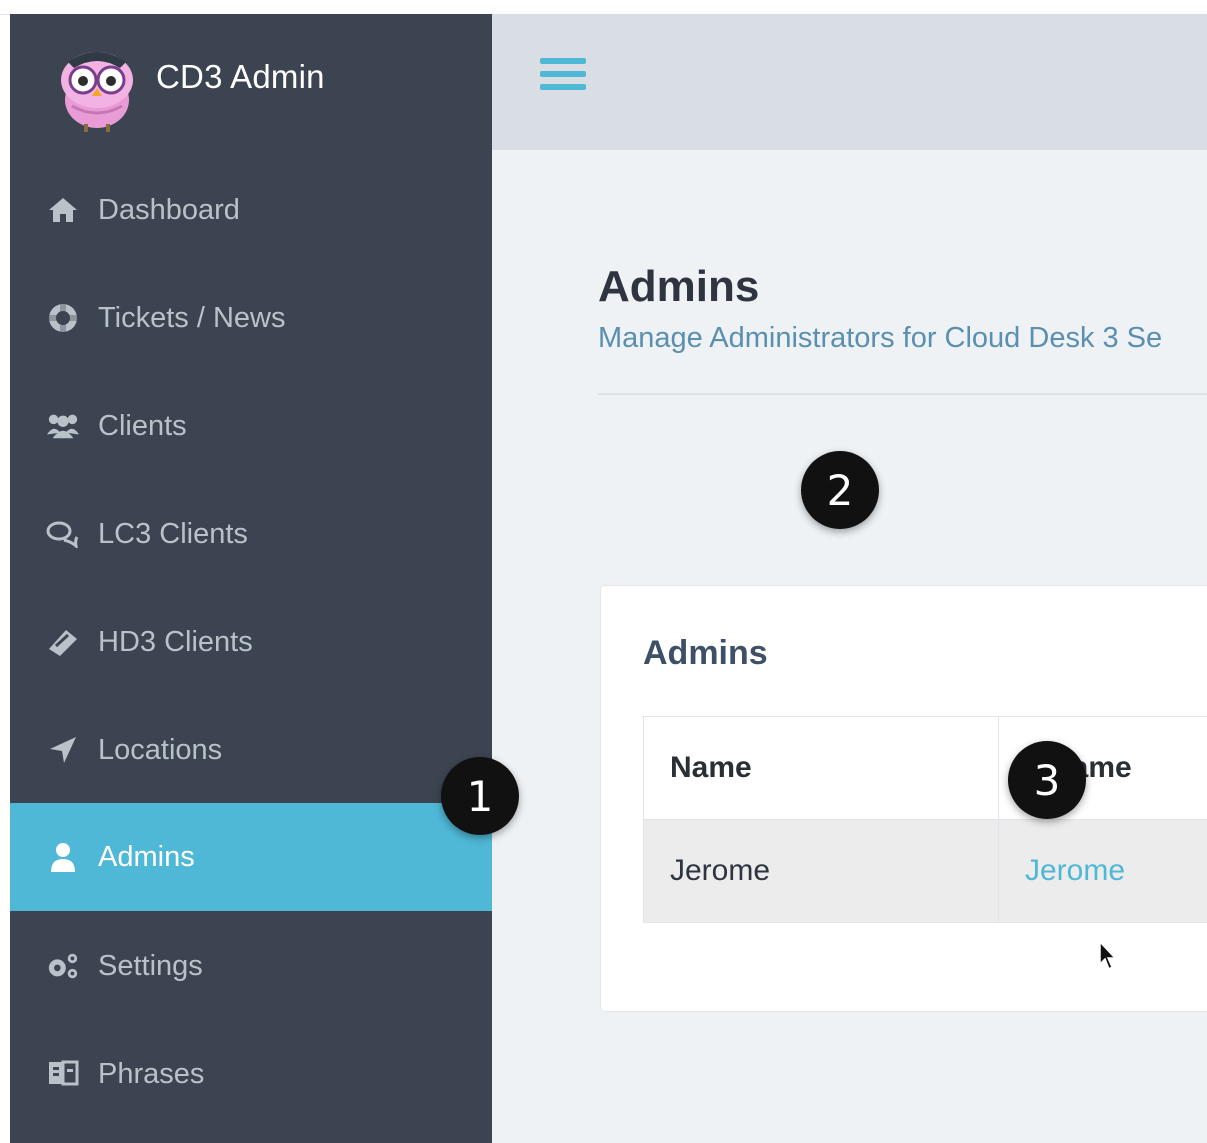 Image resolution: width=1207 pixels, height=1143 pixels. What do you see at coordinates (63, 642) in the screenshot?
I see `ticket-icon` at bounding box center [63, 642].